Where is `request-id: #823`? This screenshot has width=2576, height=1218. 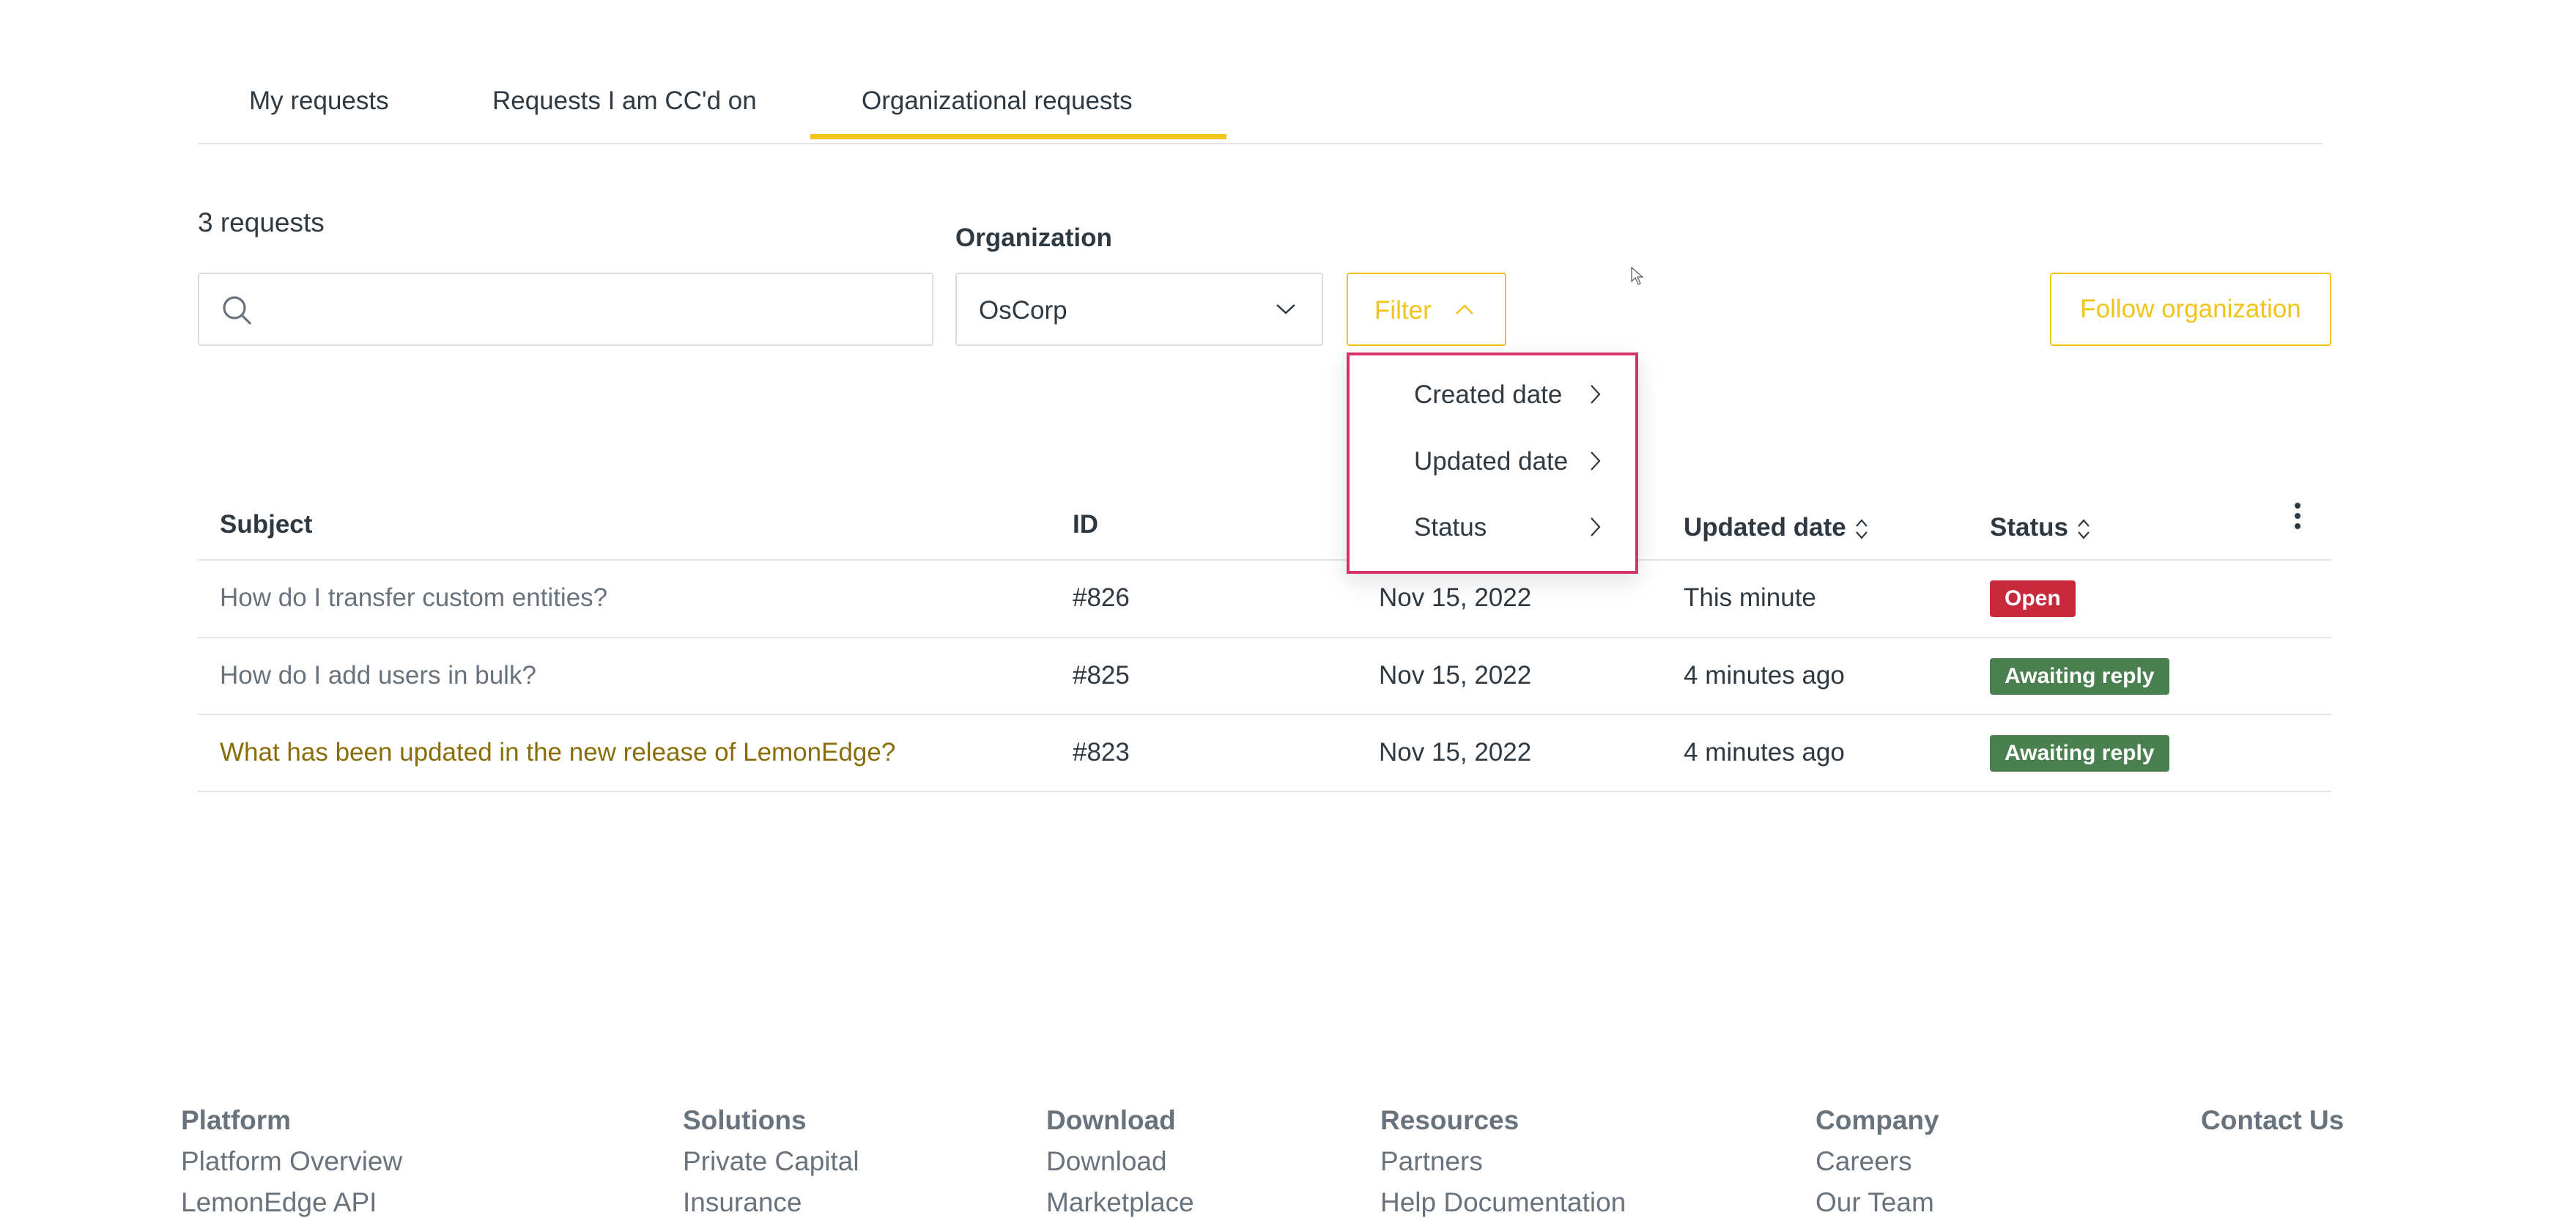 request-id: #823 is located at coordinates (1101, 752).